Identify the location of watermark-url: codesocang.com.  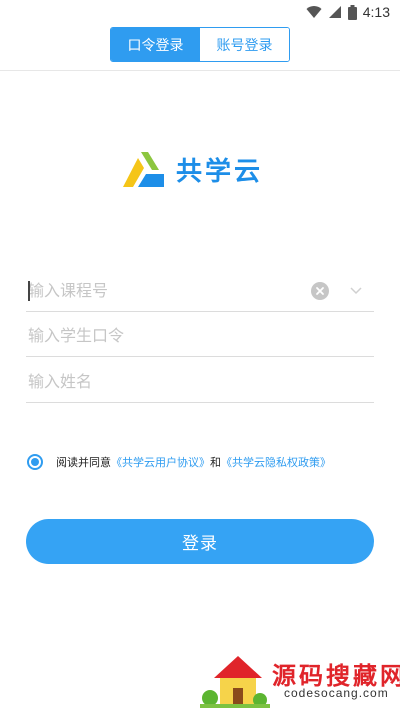
(336, 693).